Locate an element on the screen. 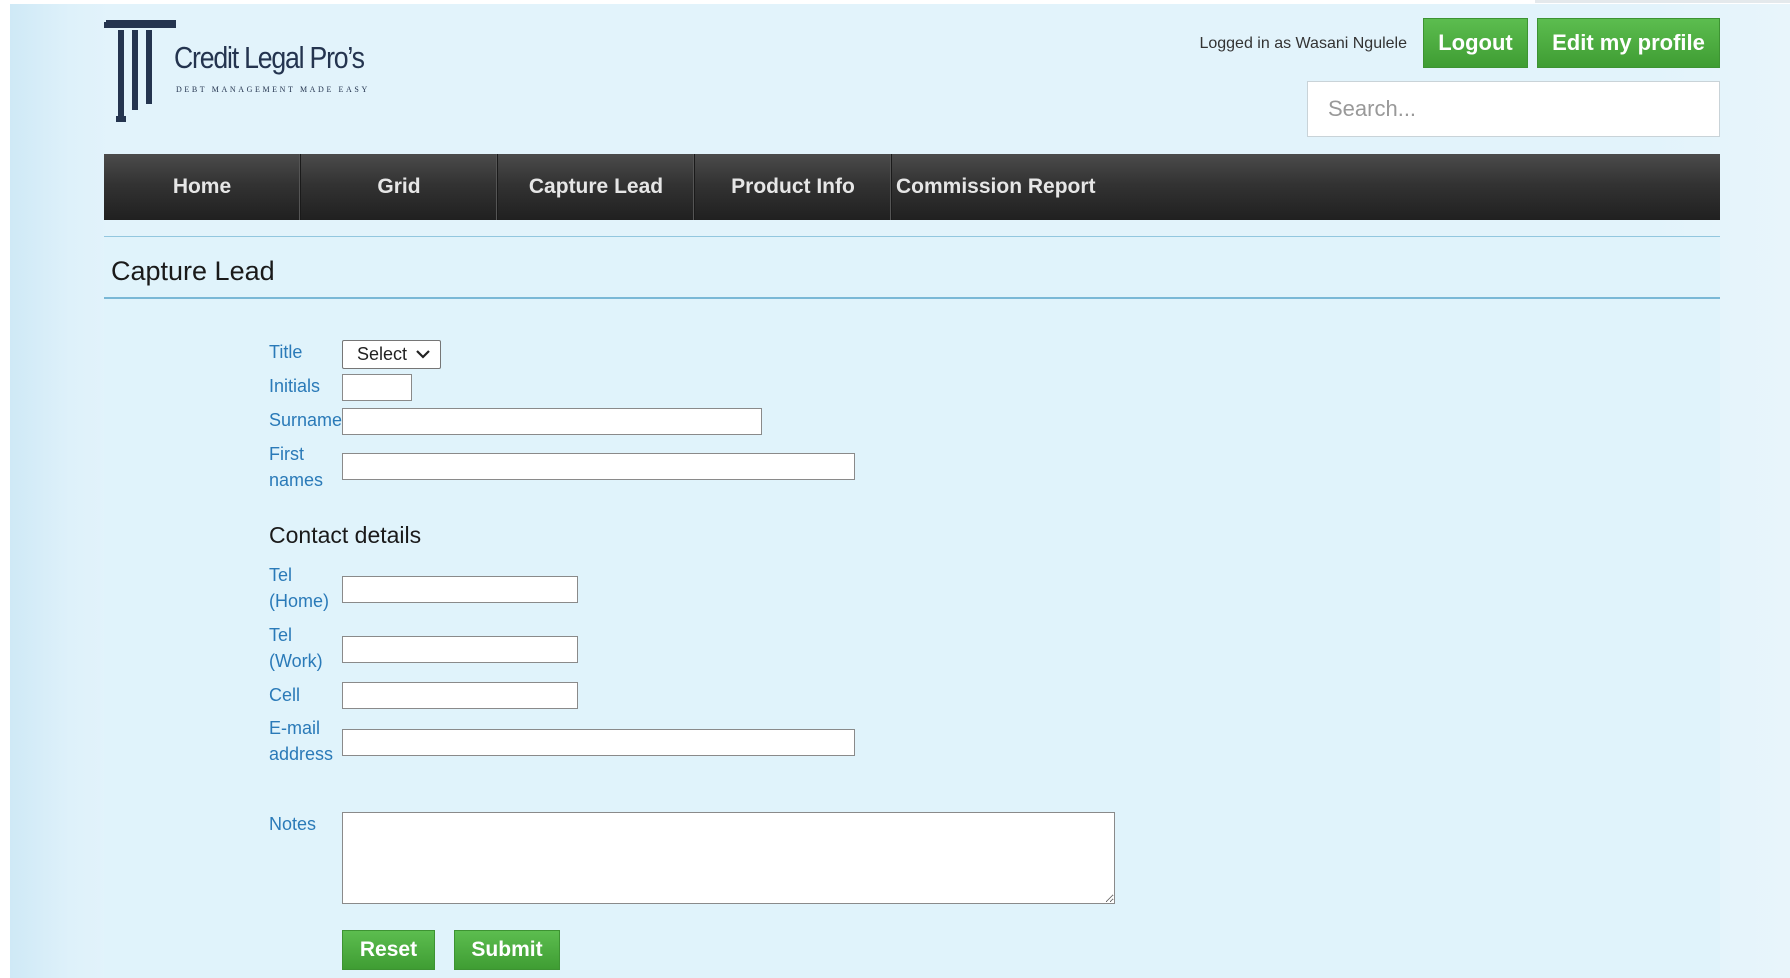  submit-button: Submit is located at coordinates (507, 950).